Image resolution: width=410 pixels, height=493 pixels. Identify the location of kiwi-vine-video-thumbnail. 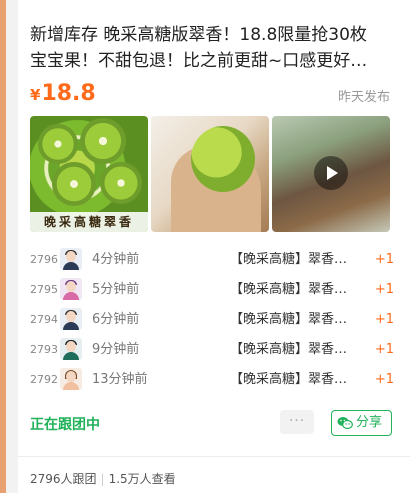
(331, 174).